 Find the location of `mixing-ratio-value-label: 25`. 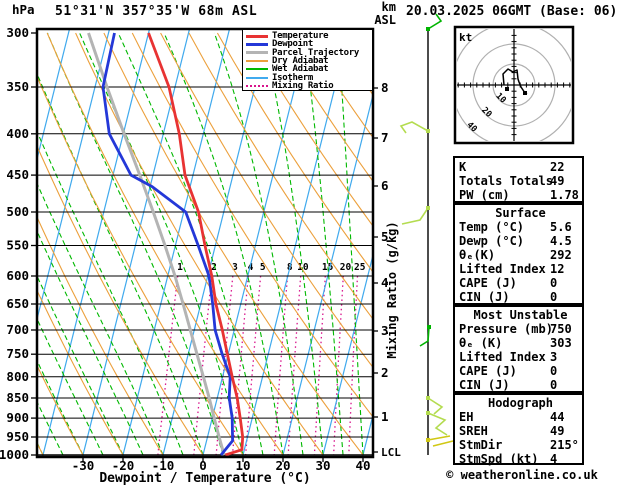

mixing-ratio-value-label: 25 is located at coordinates (360, 267).